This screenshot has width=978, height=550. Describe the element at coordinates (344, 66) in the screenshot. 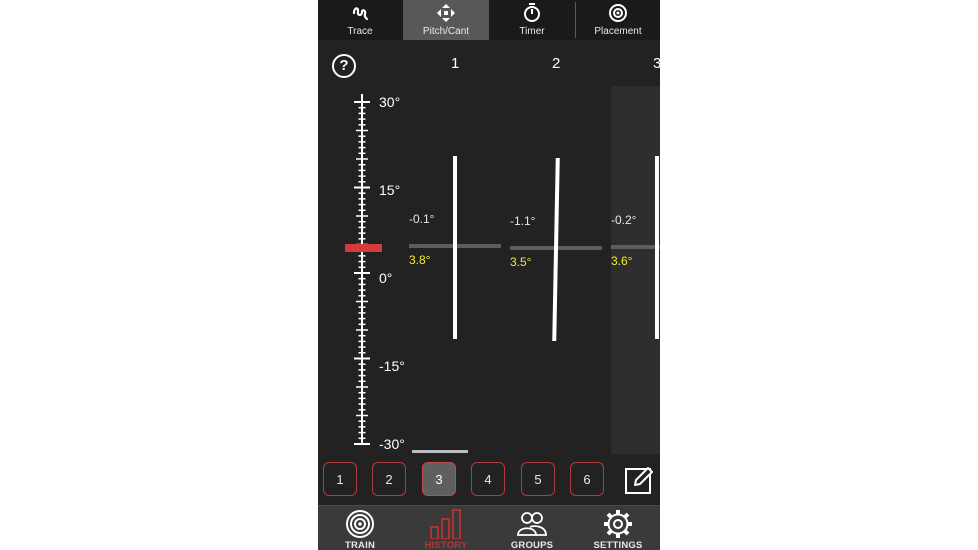

I see `help-icon: ?` at that location.